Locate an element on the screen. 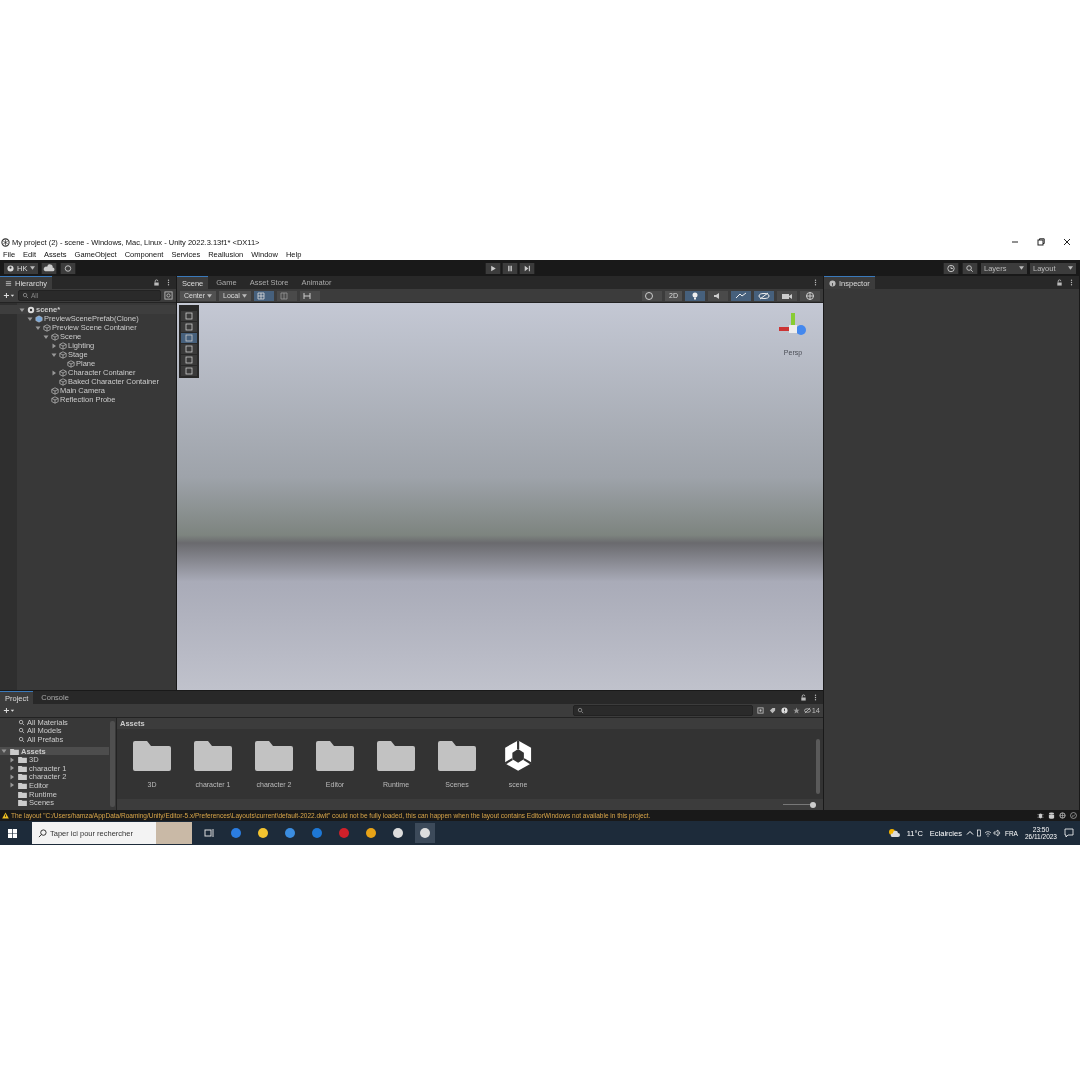 The image size is (1080, 1080). shading-mode-icon is located at coordinates (652, 295).